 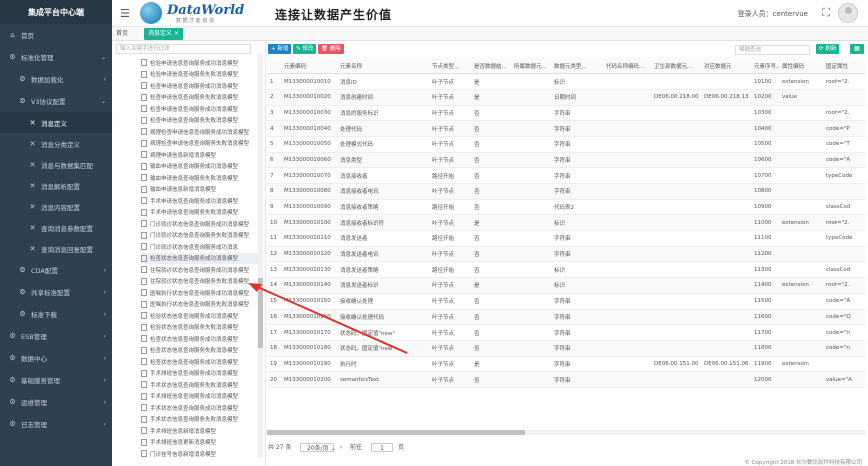 I want to click on tree-node: 住院就诊状态信息查询服务成功消息模型, so click(x=200, y=269).